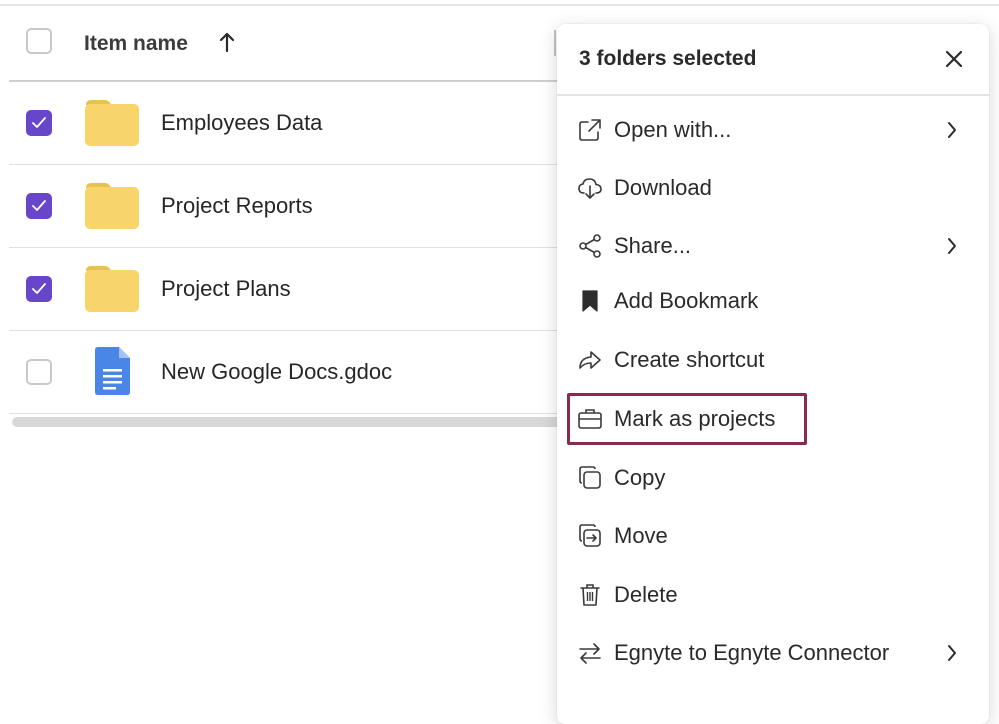  What do you see at coordinates (590, 188) in the screenshot?
I see `cloud-download-icon` at bounding box center [590, 188].